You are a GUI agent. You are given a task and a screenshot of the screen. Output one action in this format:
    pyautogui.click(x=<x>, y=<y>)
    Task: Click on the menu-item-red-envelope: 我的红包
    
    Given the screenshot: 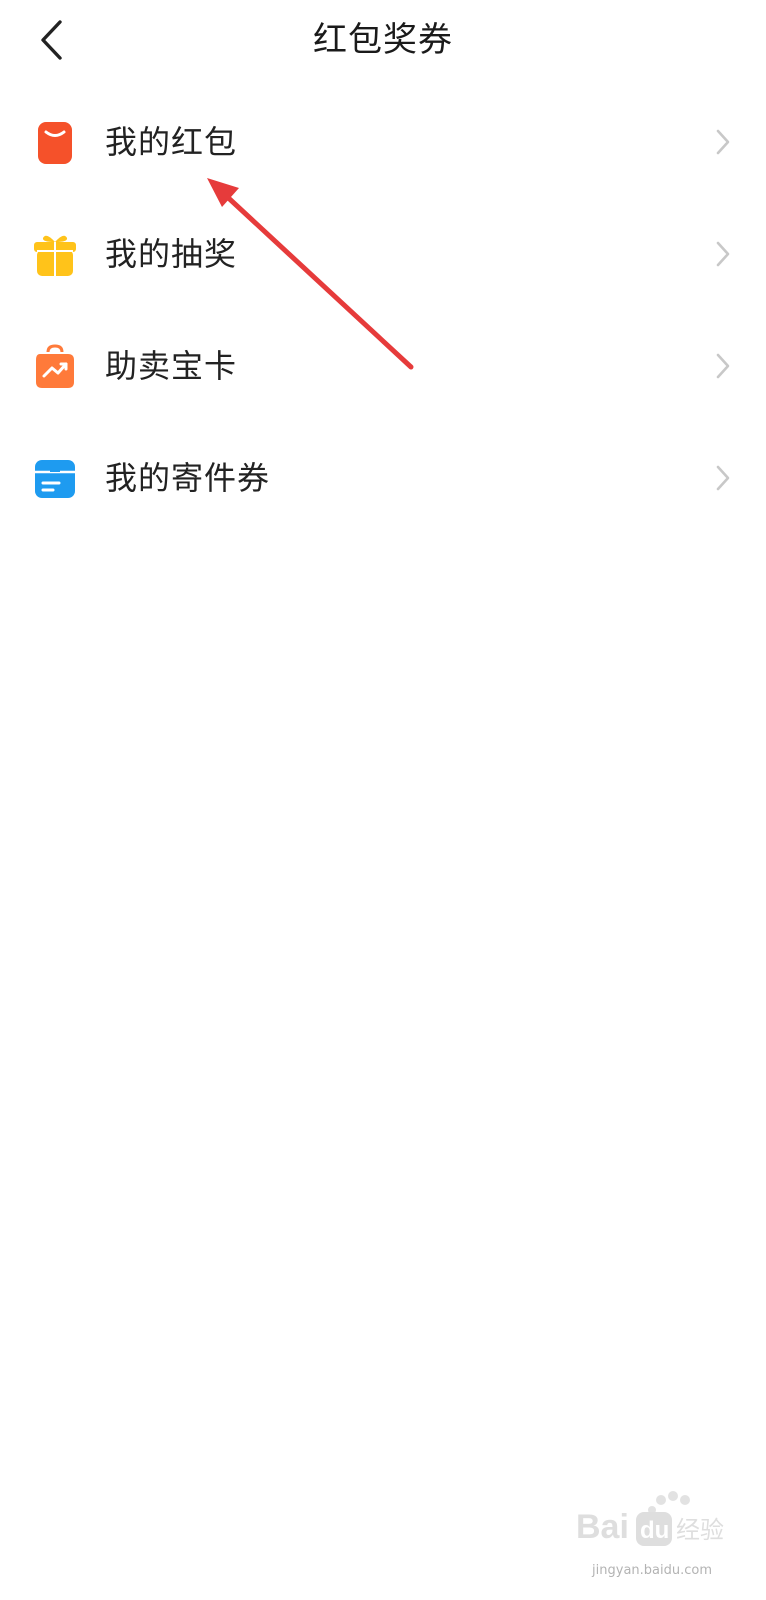 What is the action you would take?
    pyautogui.click(x=383, y=142)
    